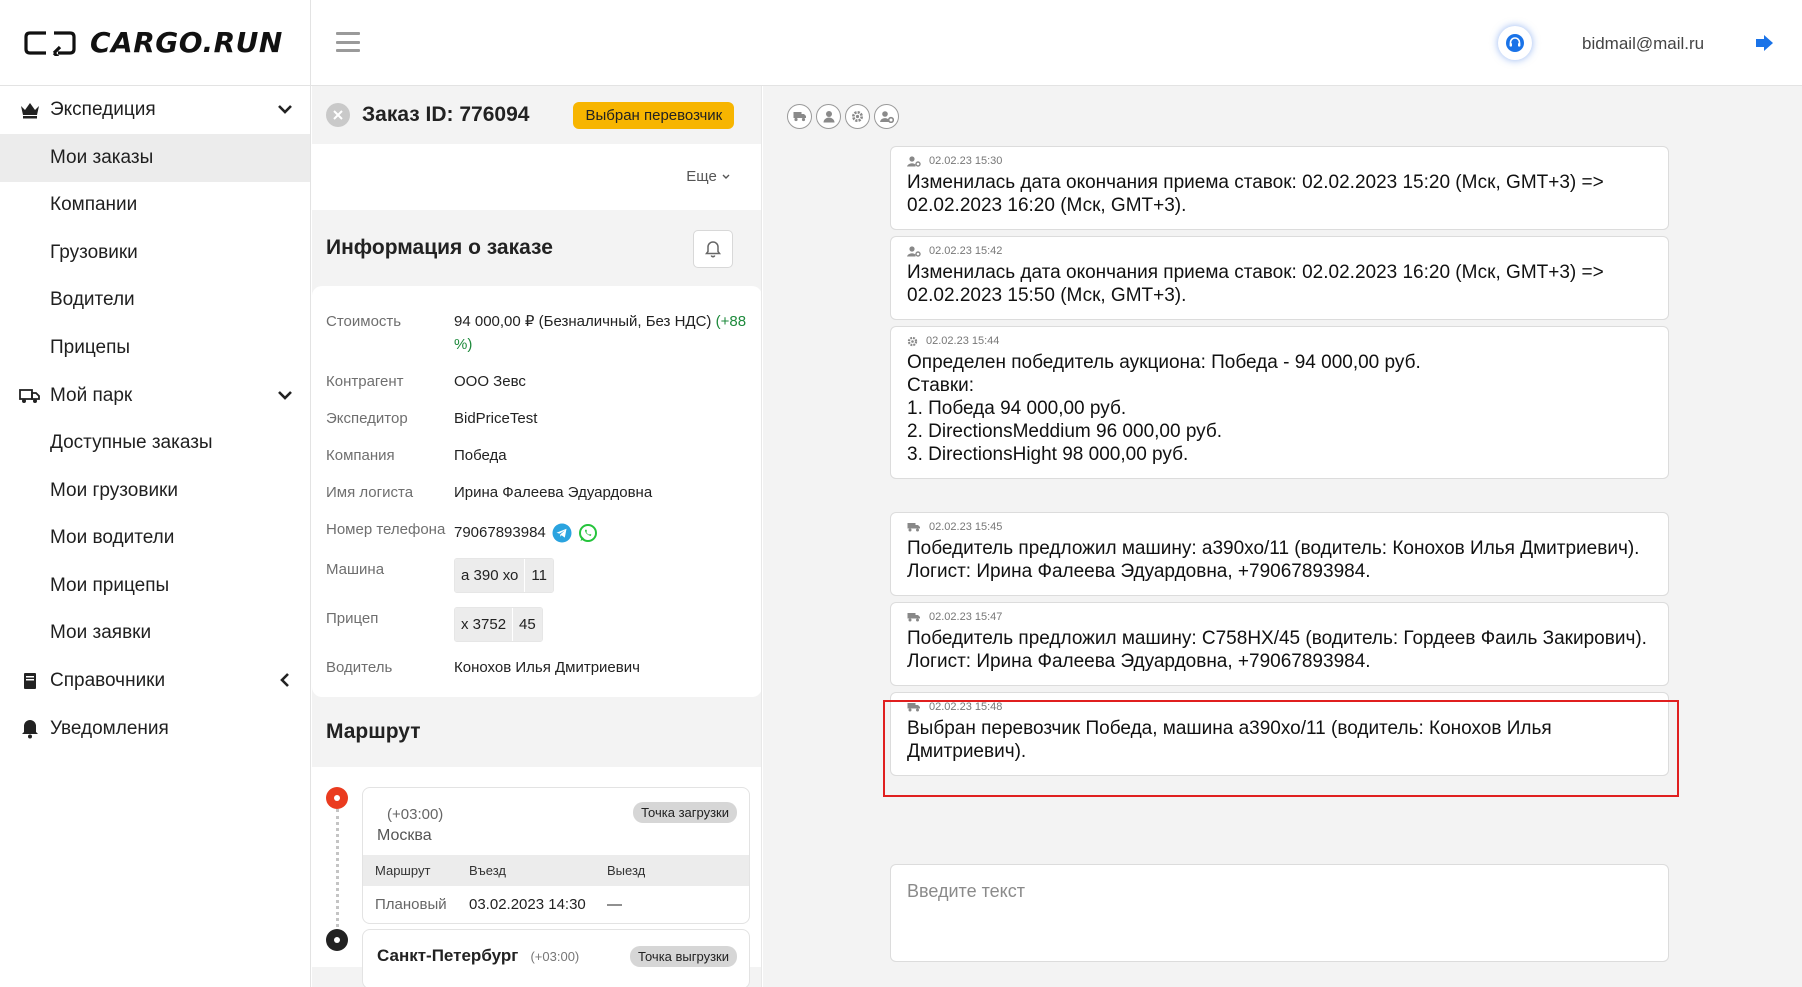  I want to click on sidebar-group-expedition: Экспедиция, so click(155, 110).